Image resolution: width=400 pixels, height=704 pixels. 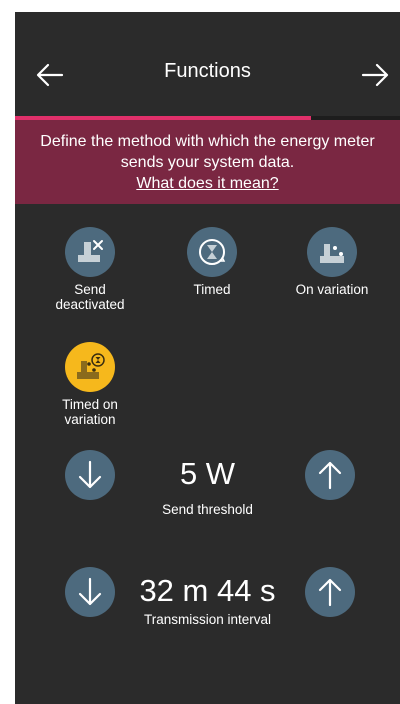 What do you see at coordinates (90, 304) in the screenshot?
I see `mode-label: deactivated` at bounding box center [90, 304].